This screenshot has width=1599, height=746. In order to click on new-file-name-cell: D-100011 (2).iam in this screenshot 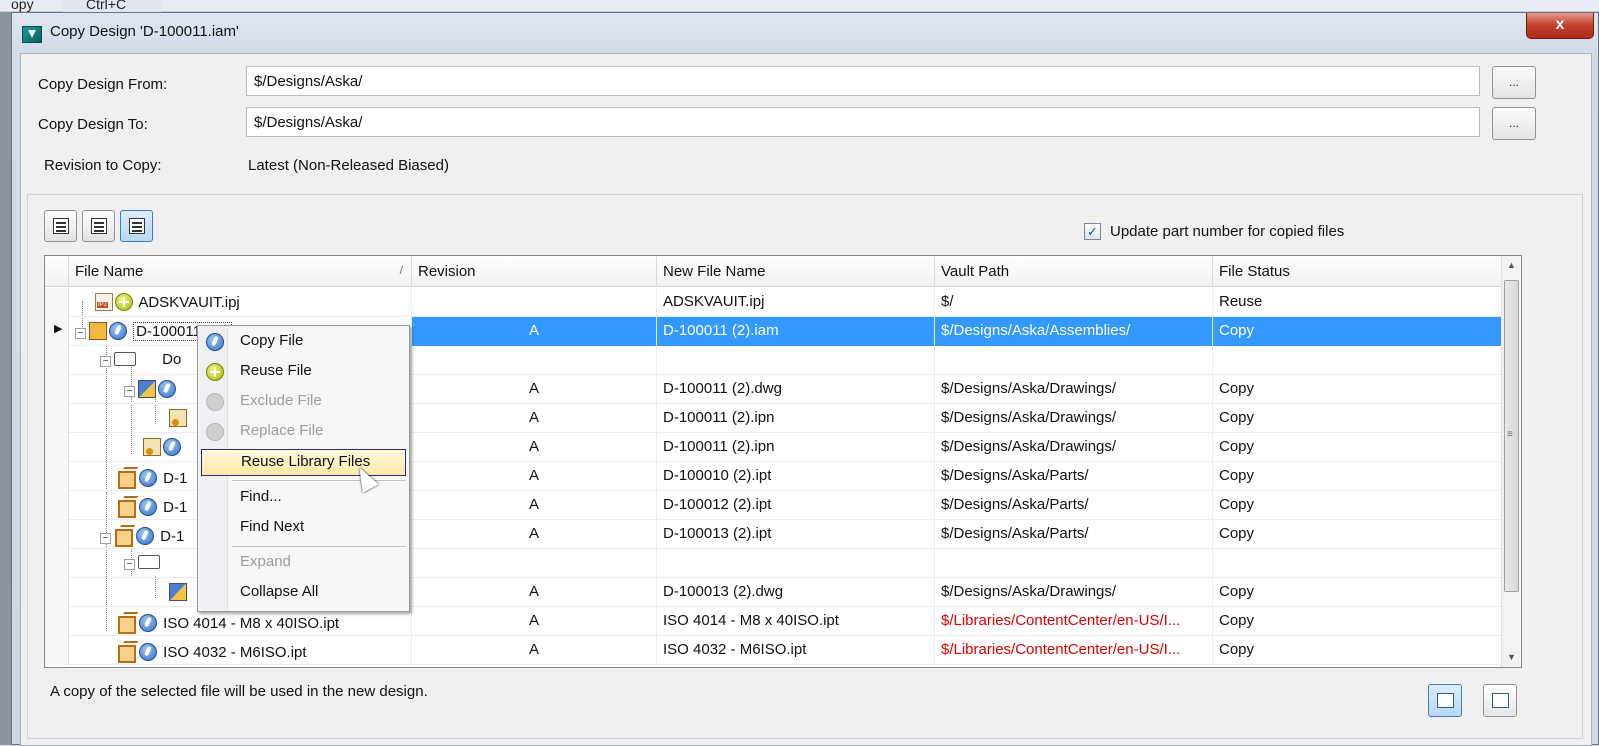, I will do `click(796, 331)`.